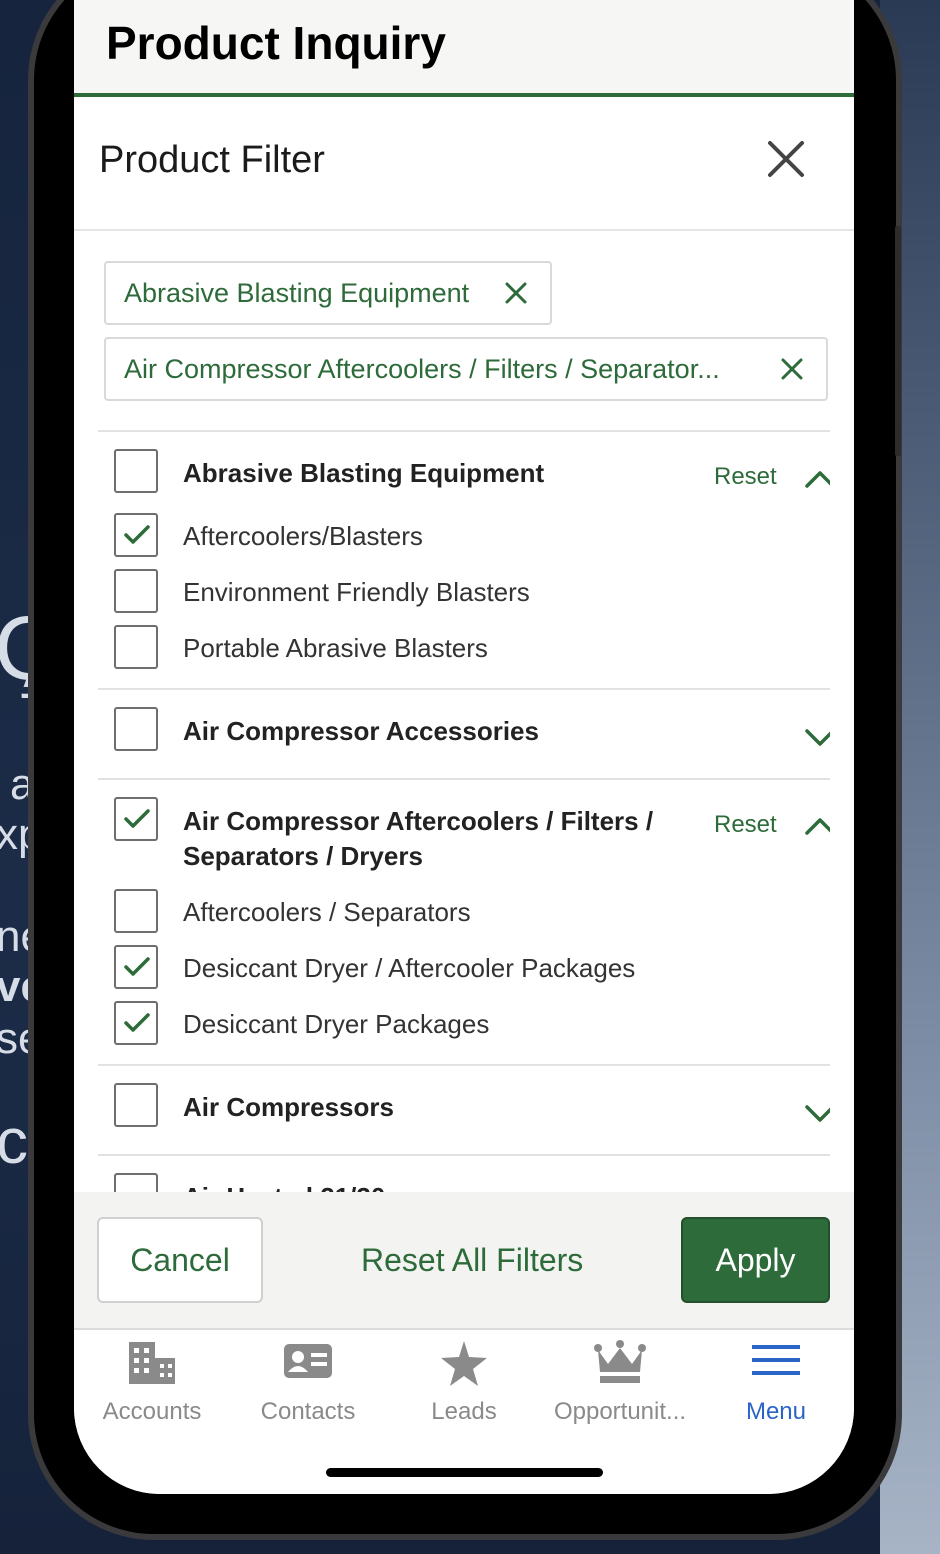 This screenshot has height=1554, width=940. I want to click on group-title: Air Heated 21/30, so click(284, 1186).